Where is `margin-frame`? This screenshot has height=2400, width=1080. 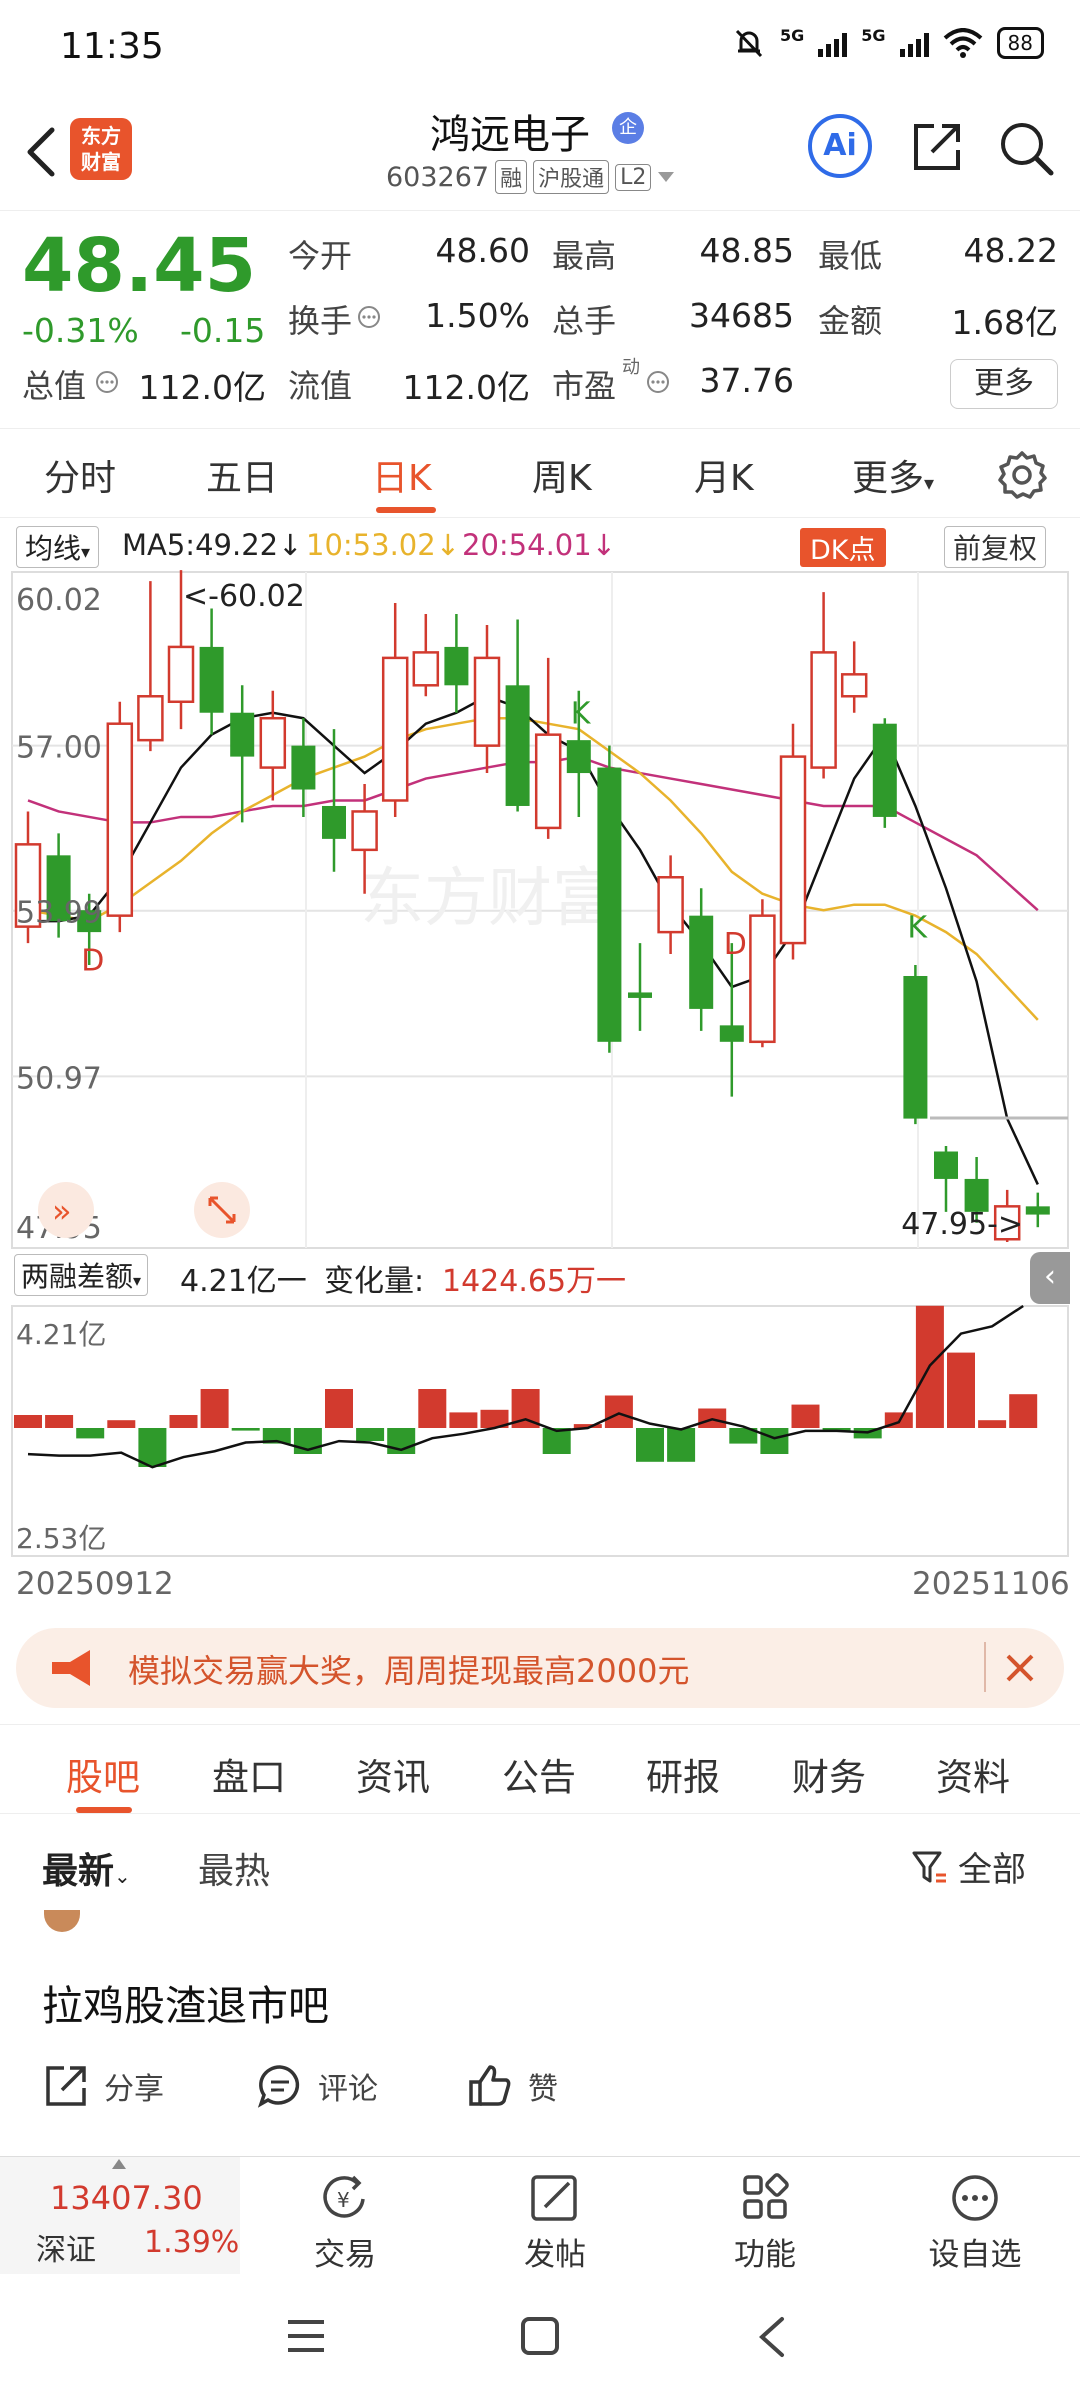
margin-frame is located at coordinates (540, 1431).